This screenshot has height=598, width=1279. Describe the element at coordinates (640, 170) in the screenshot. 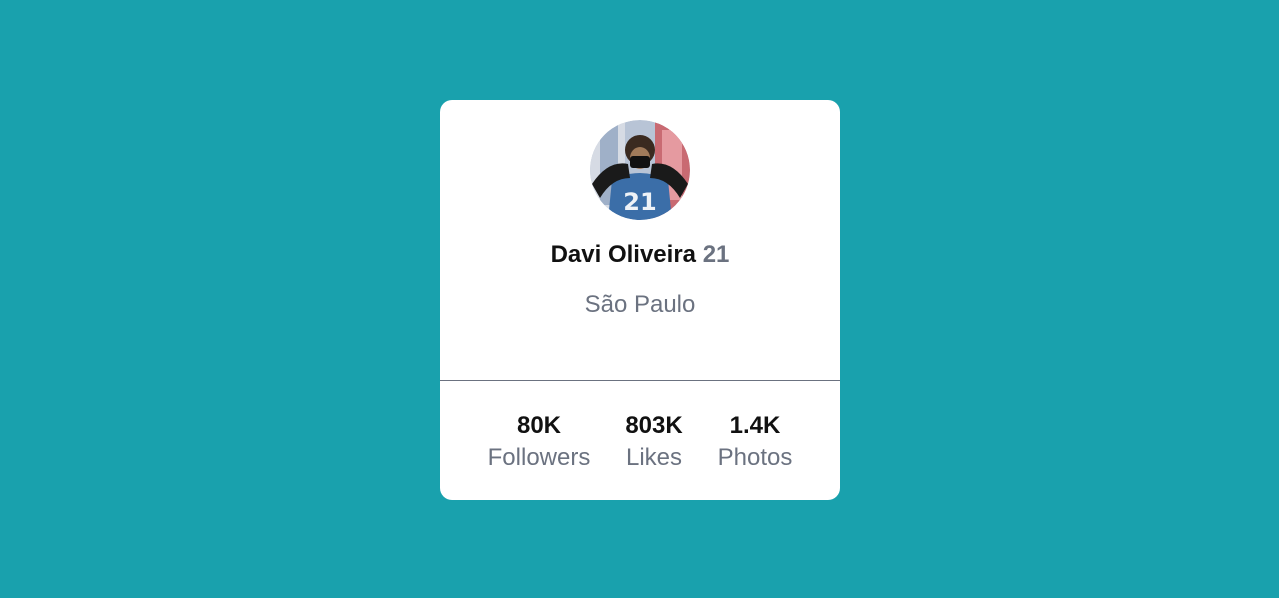

I see `avatar: 21` at that location.